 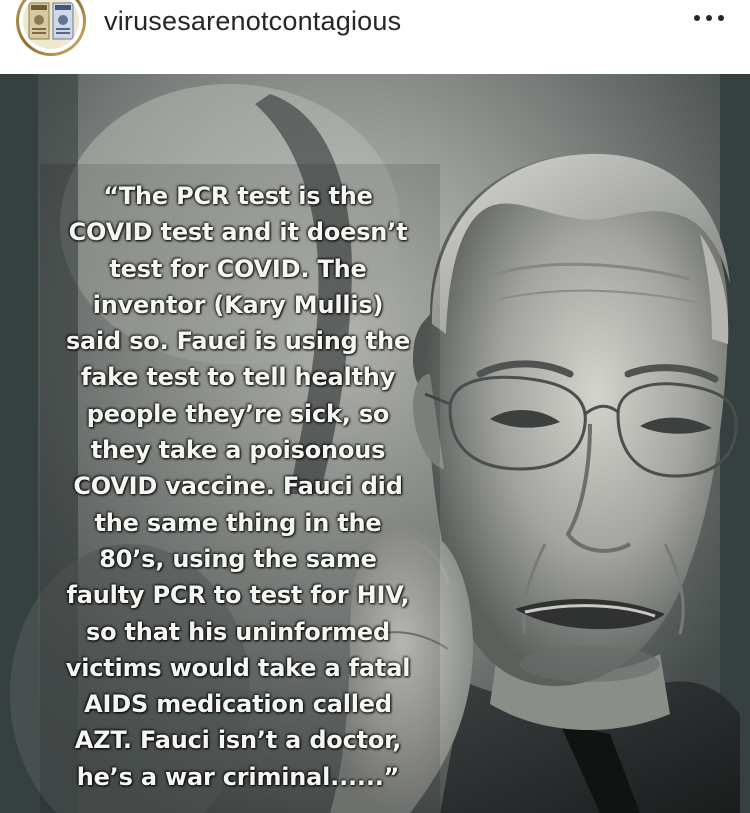 What do you see at coordinates (238, 450) in the screenshot?
I see `quote-line: they take a poisonous` at bounding box center [238, 450].